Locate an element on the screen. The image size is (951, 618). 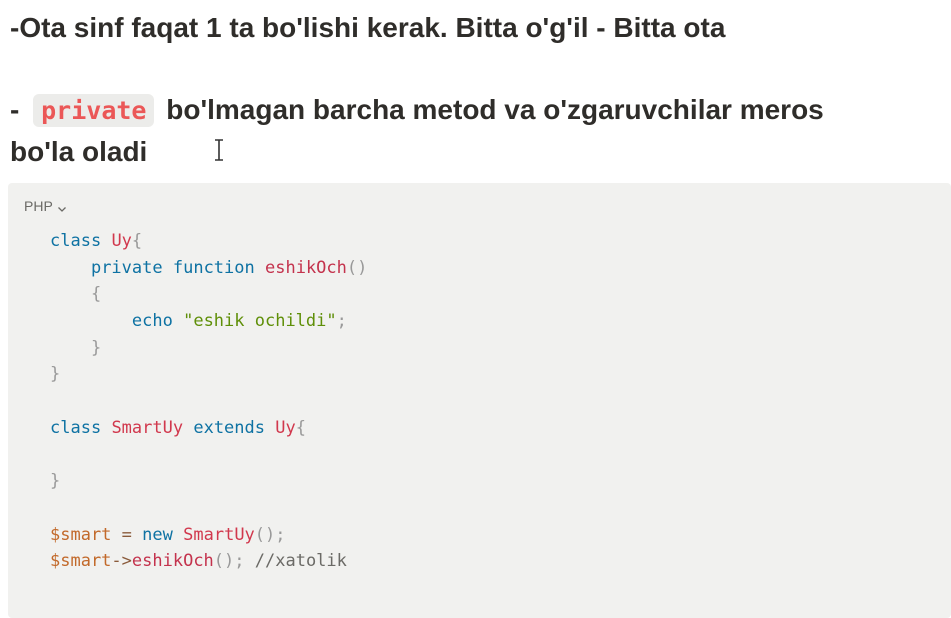
language-label: PHP is located at coordinates (38, 206).